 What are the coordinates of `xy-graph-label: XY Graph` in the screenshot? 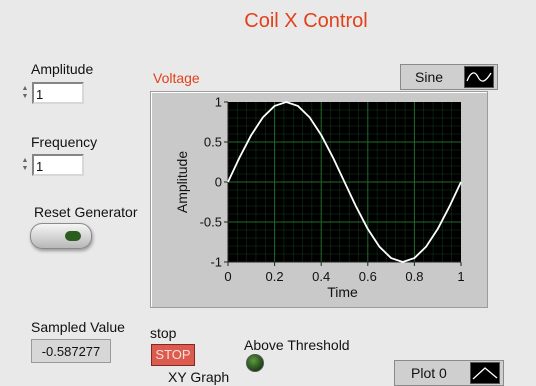 It's located at (199, 377).